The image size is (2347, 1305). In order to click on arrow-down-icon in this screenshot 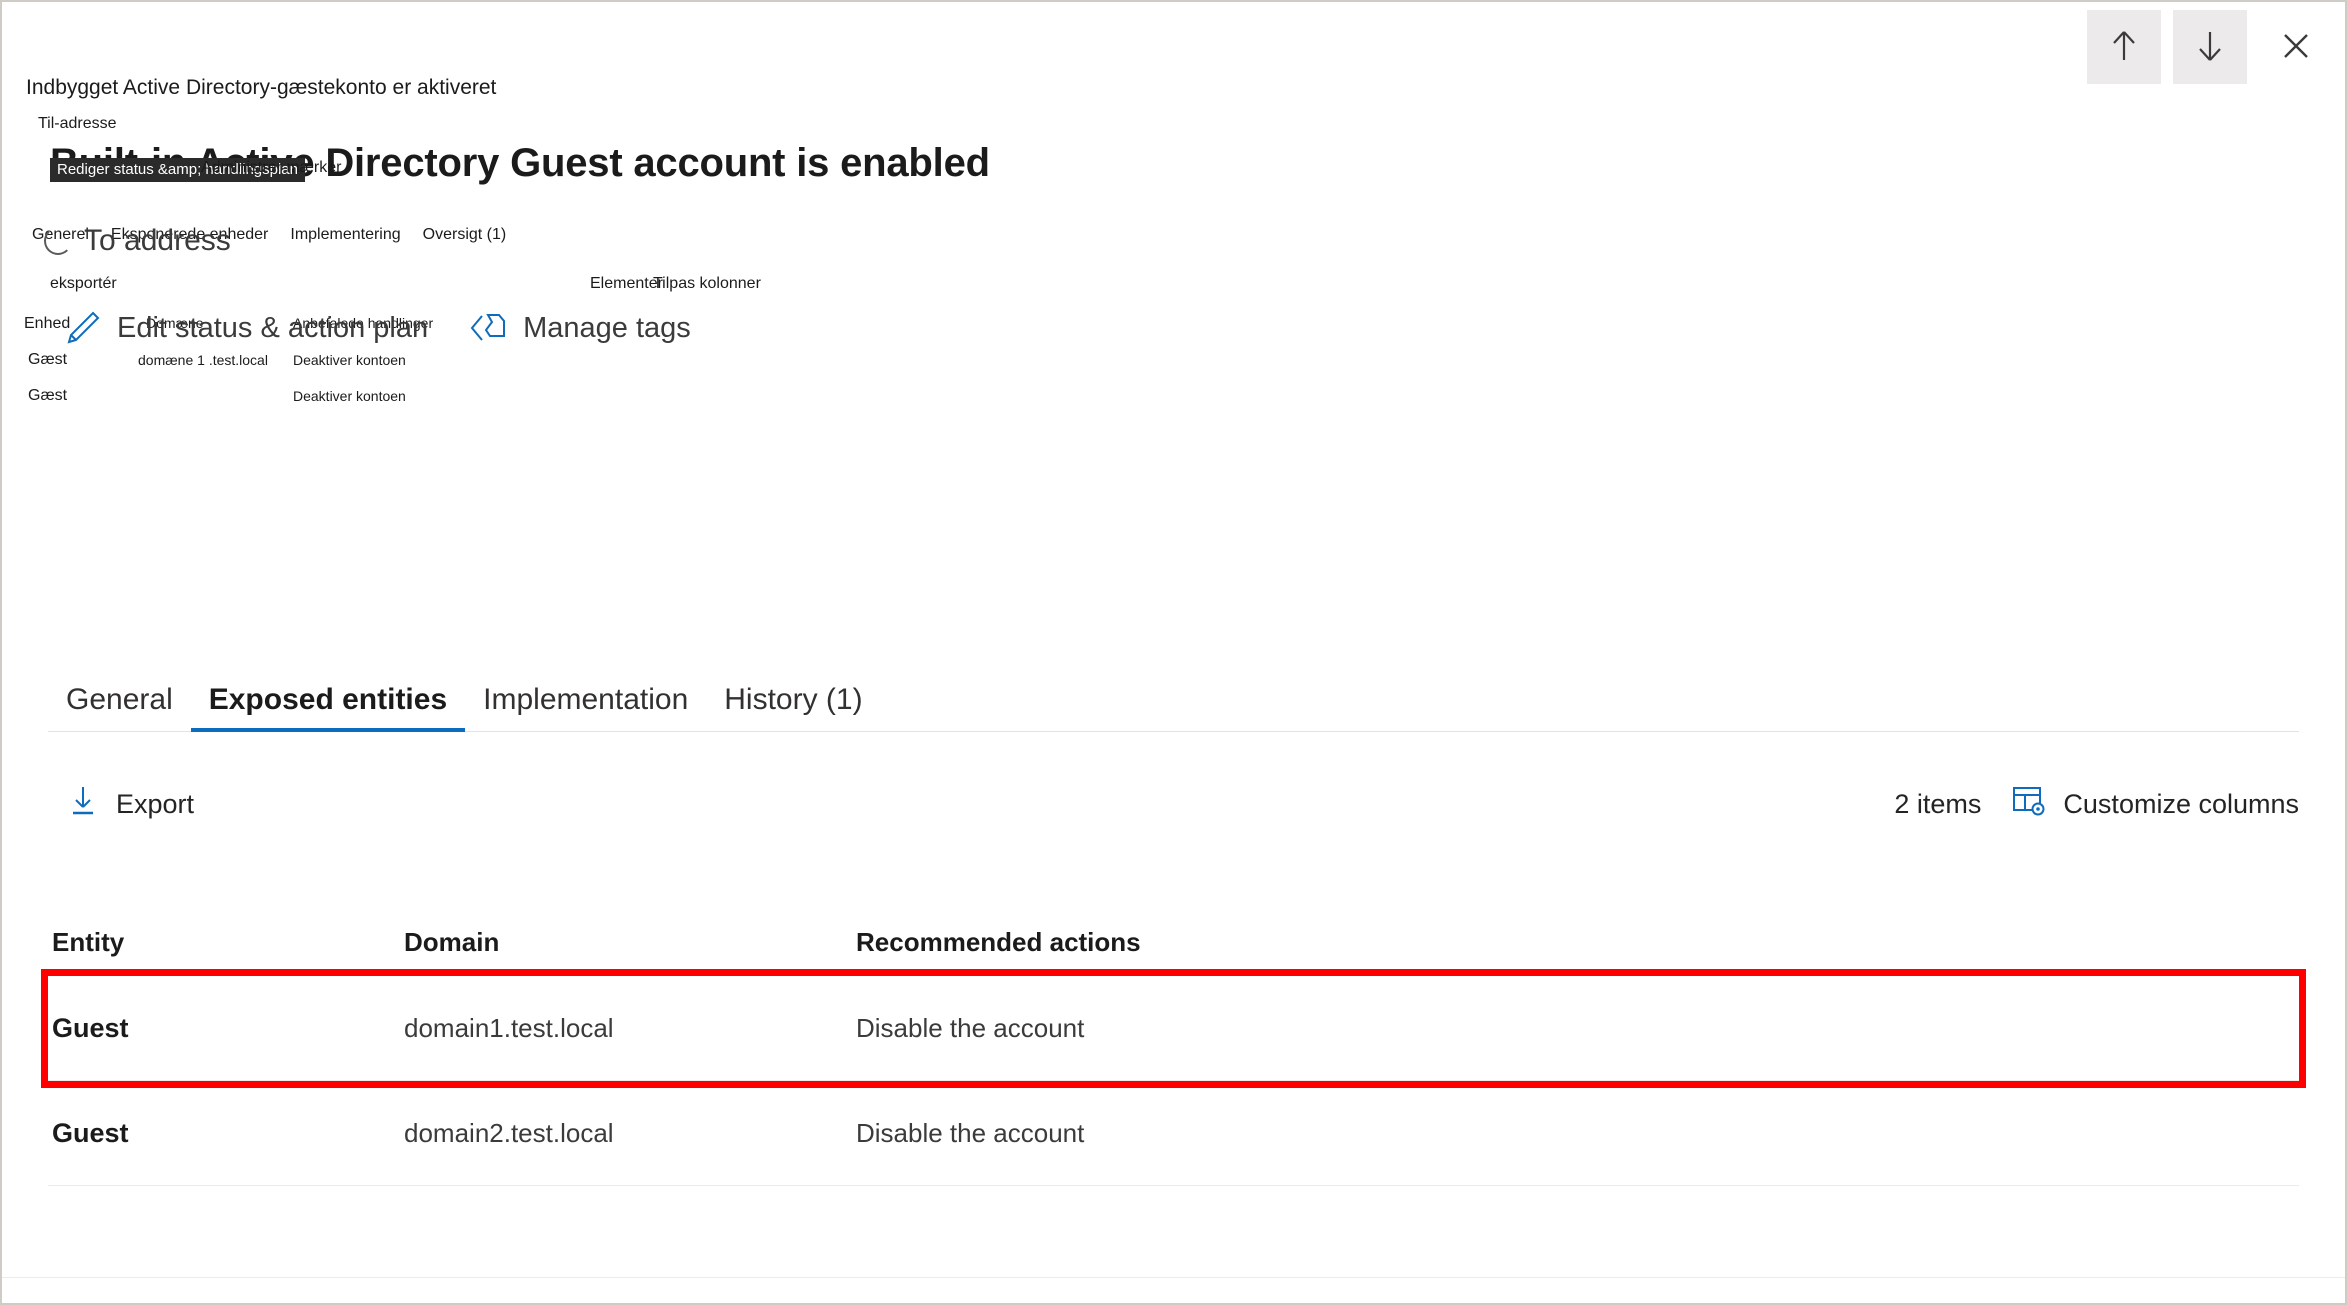, I will do `click(2210, 47)`.